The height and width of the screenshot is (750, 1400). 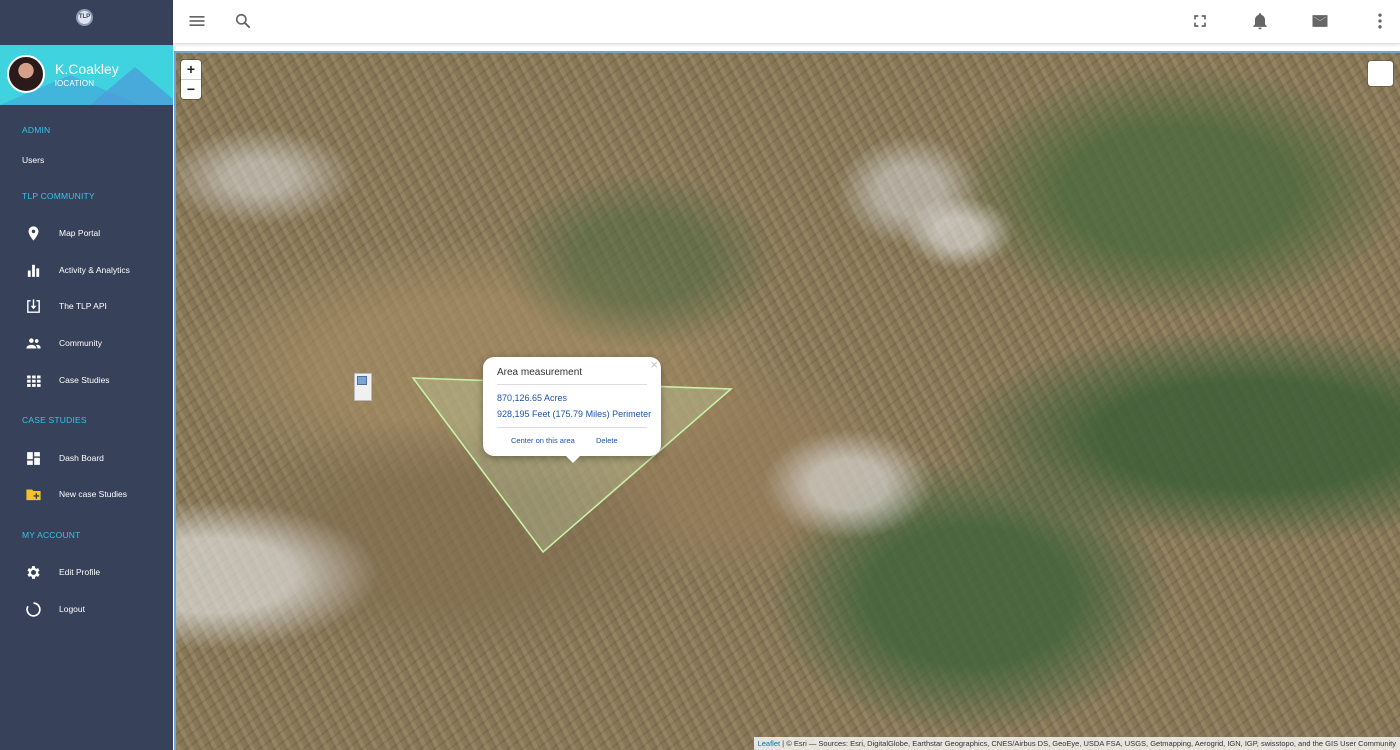 What do you see at coordinates (191, 70) in the screenshot?
I see `zoom-in-button: +` at bounding box center [191, 70].